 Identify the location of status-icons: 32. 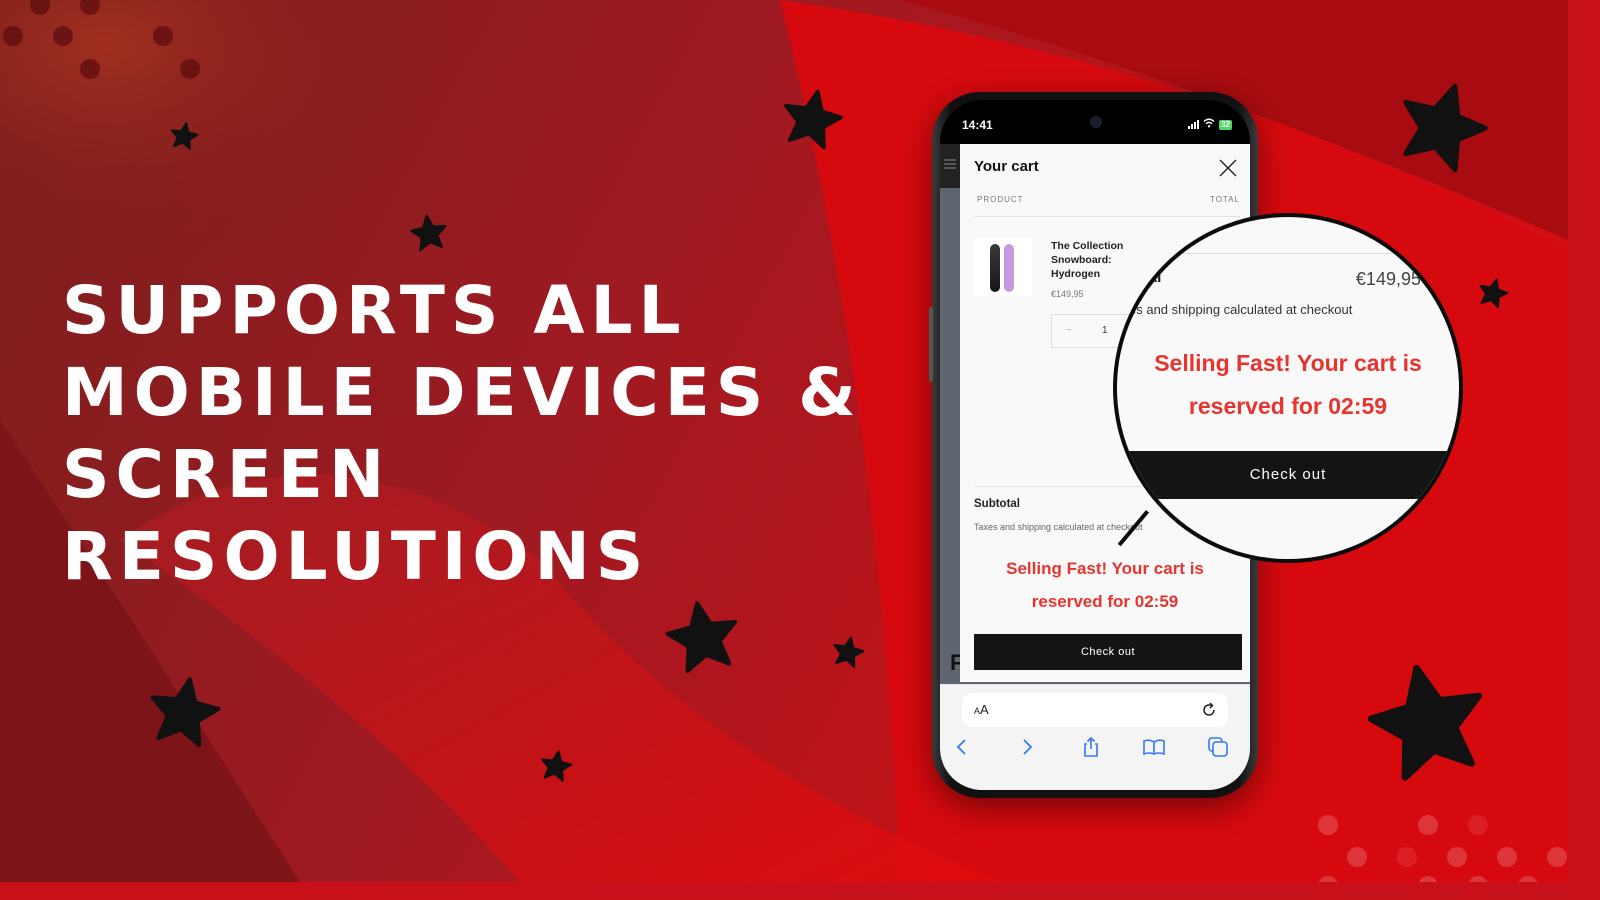
(1210, 124).